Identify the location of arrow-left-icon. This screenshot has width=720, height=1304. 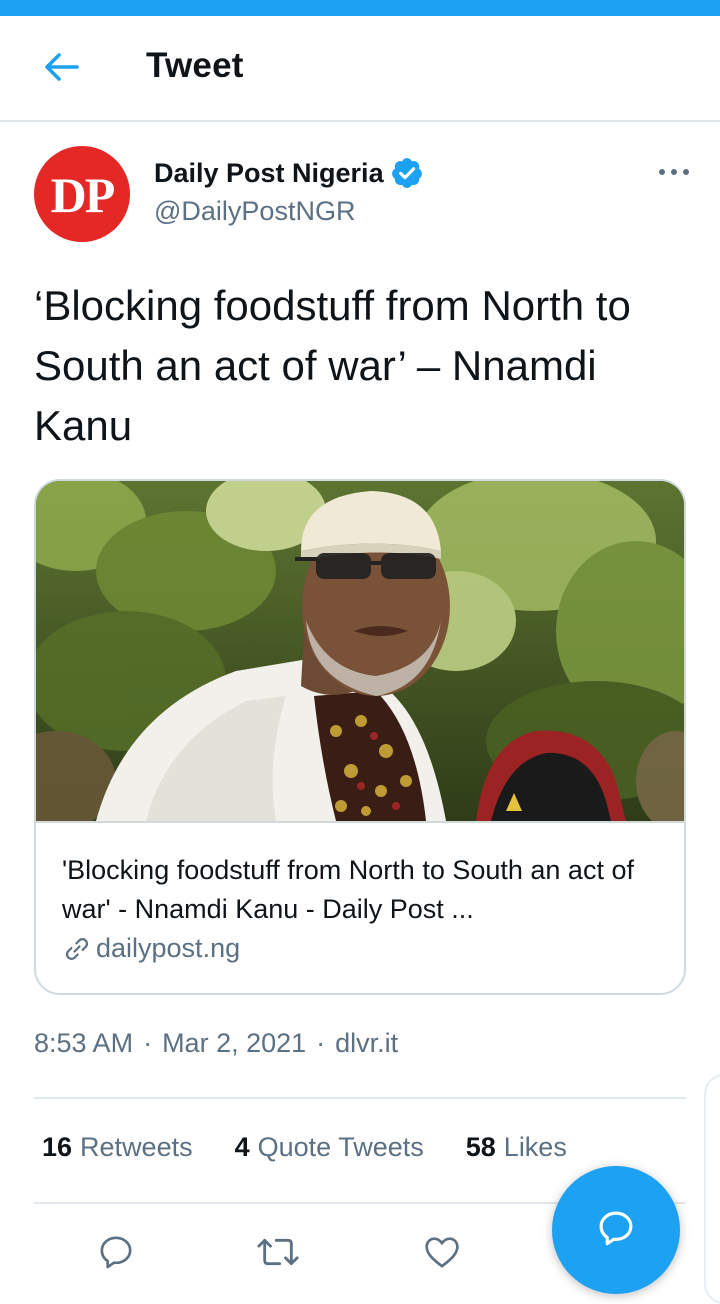
(61, 69).